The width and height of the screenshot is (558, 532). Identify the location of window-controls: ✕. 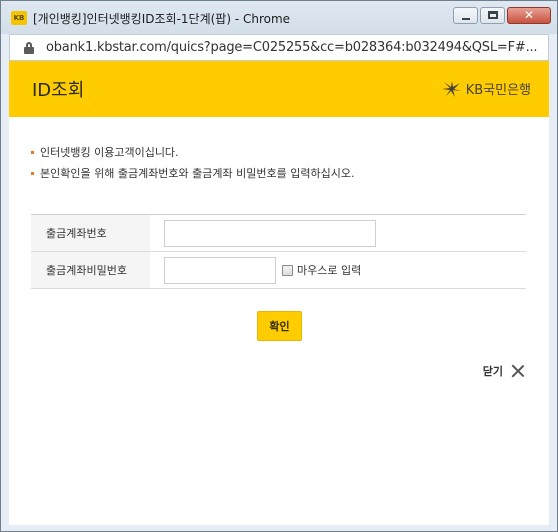
(502, 15).